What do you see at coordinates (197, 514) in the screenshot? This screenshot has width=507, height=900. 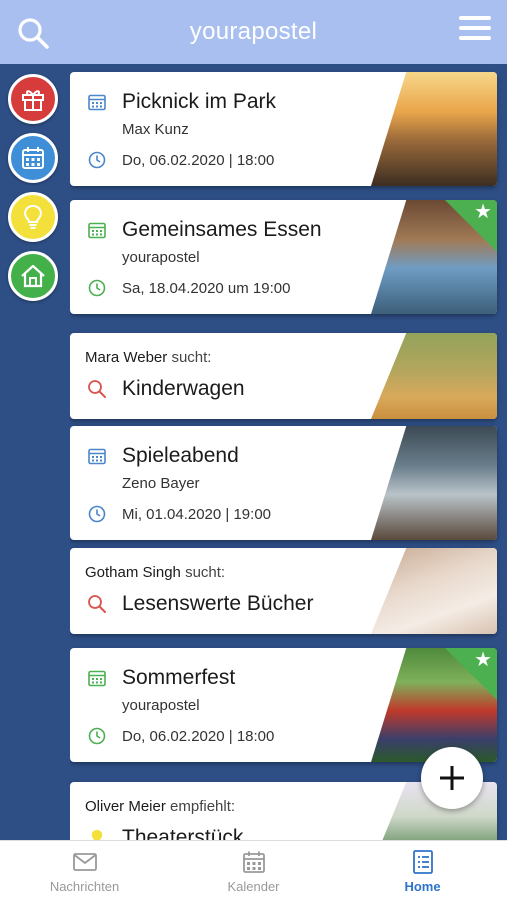 I see `event-date: Mi, 01.04.2020 | 19:00` at bounding box center [197, 514].